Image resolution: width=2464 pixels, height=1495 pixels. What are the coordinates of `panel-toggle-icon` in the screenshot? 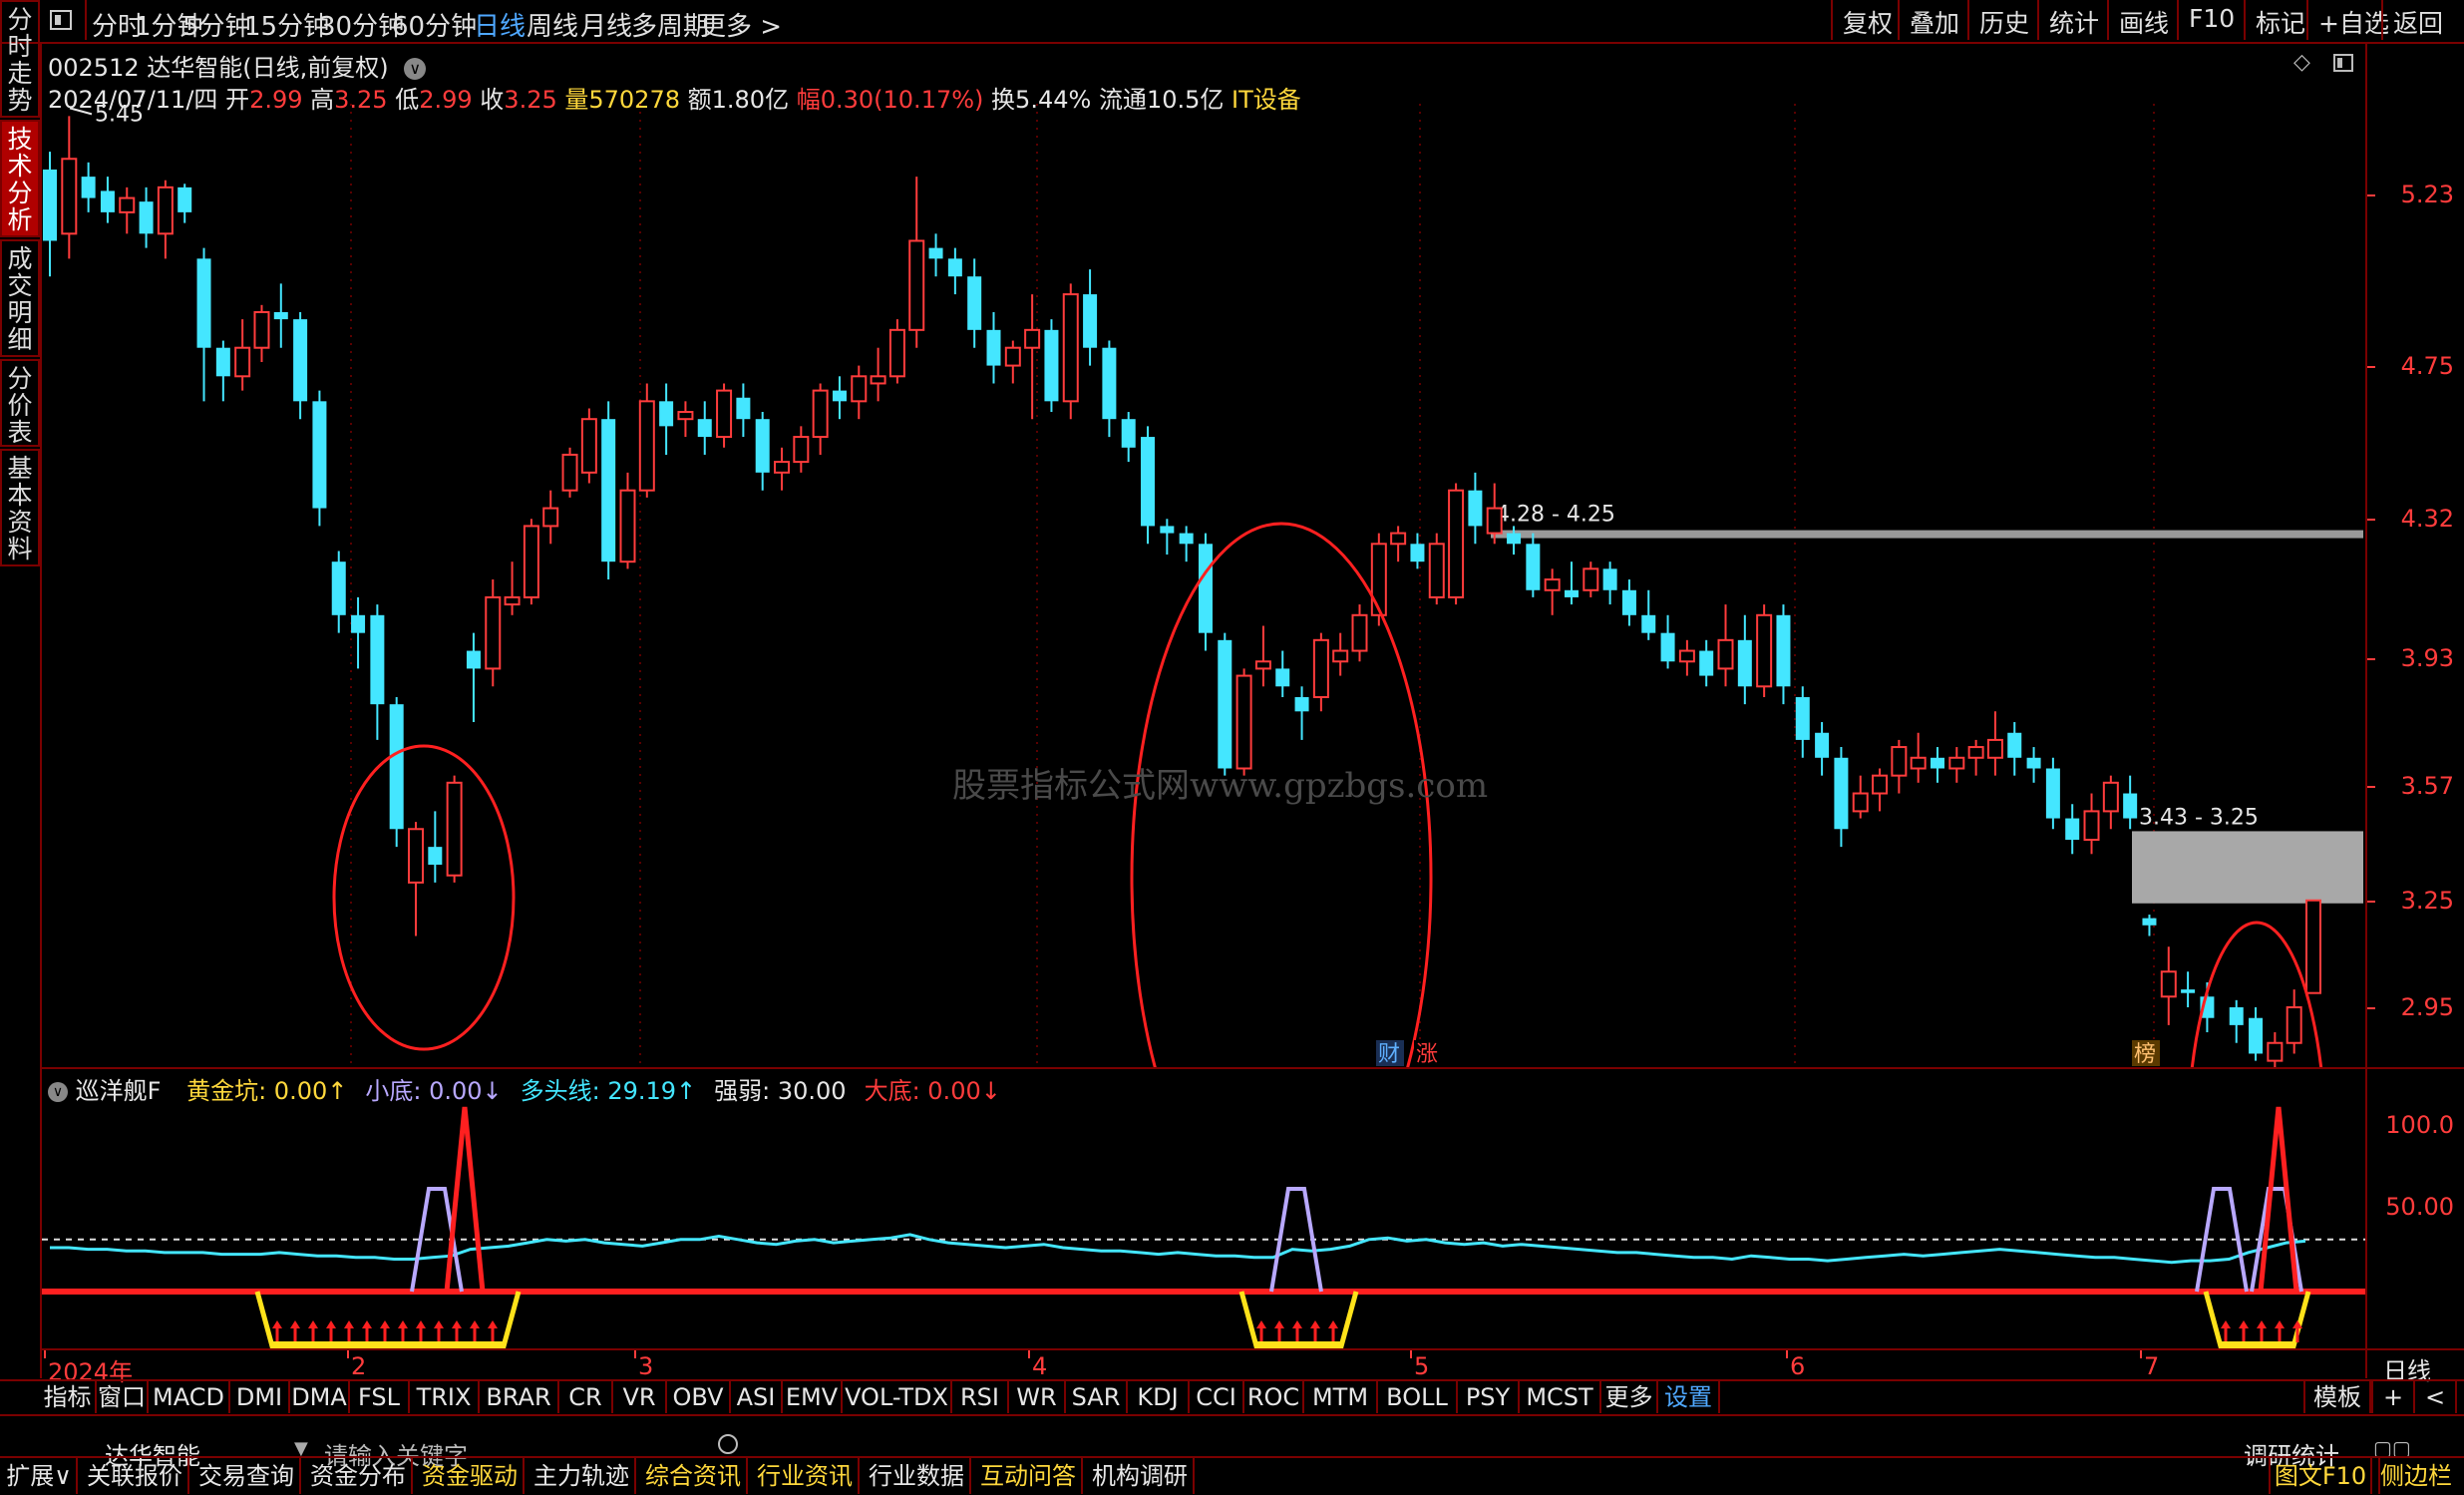 It's located at (2343, 63).